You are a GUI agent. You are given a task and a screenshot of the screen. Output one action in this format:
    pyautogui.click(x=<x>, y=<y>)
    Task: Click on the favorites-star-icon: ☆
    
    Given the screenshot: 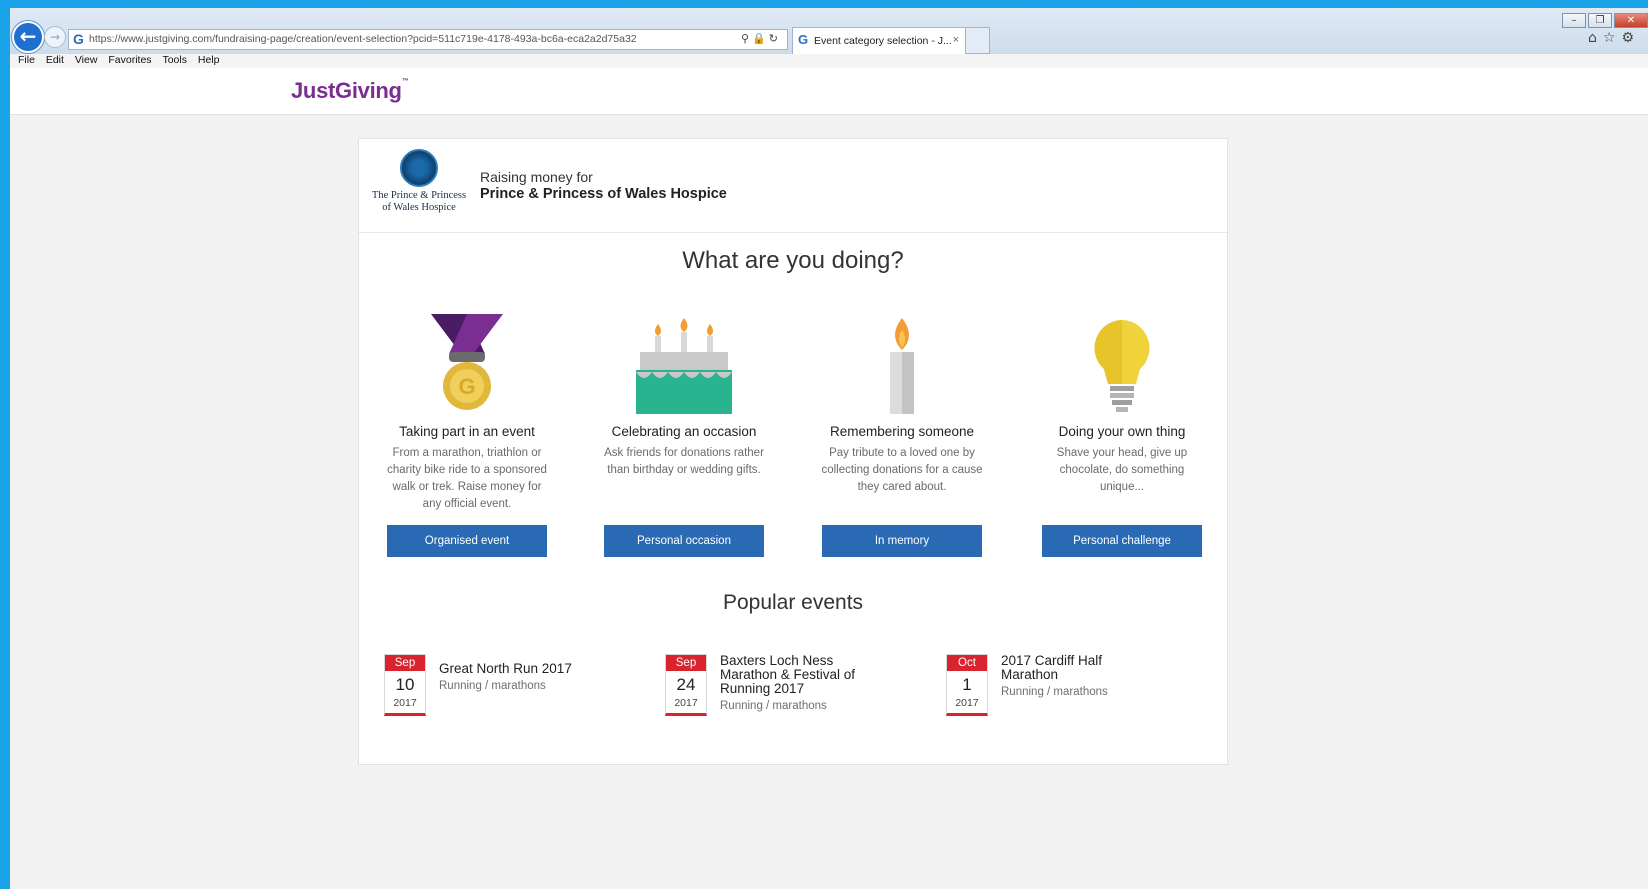 What is the action you would take?
    pyautogui.click(x=1612, y=38)
    